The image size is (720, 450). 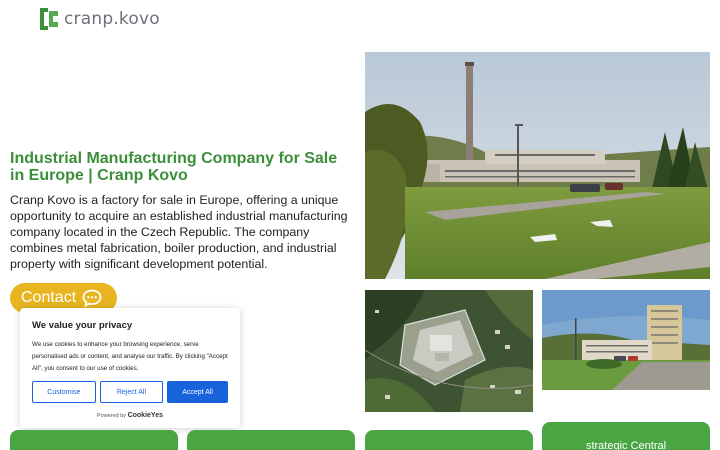 I want to click on customise-button: Customise, so click(x=64, y=392).